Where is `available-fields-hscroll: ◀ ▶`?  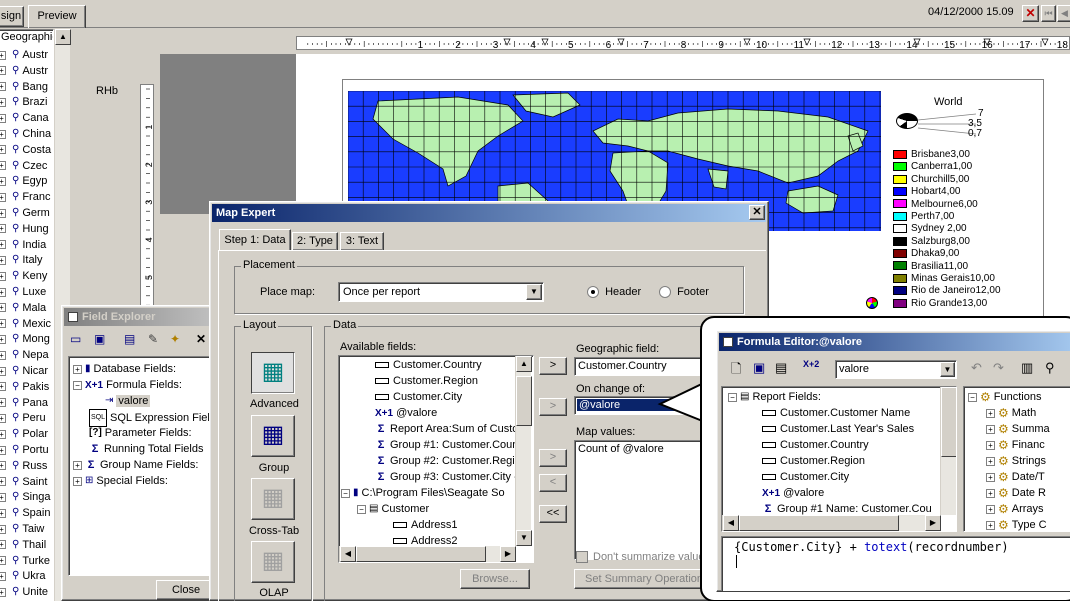
available-fields-hscroll: ◀ ▶ is located at coordinates (427, 554).